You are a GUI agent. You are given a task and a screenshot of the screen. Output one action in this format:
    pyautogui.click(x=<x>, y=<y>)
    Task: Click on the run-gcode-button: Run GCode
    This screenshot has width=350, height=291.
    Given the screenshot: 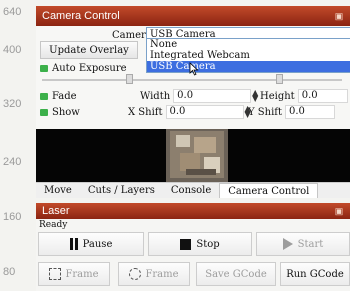 What is the action you would take?
    pyautogui.click(x=315, y=274)
    